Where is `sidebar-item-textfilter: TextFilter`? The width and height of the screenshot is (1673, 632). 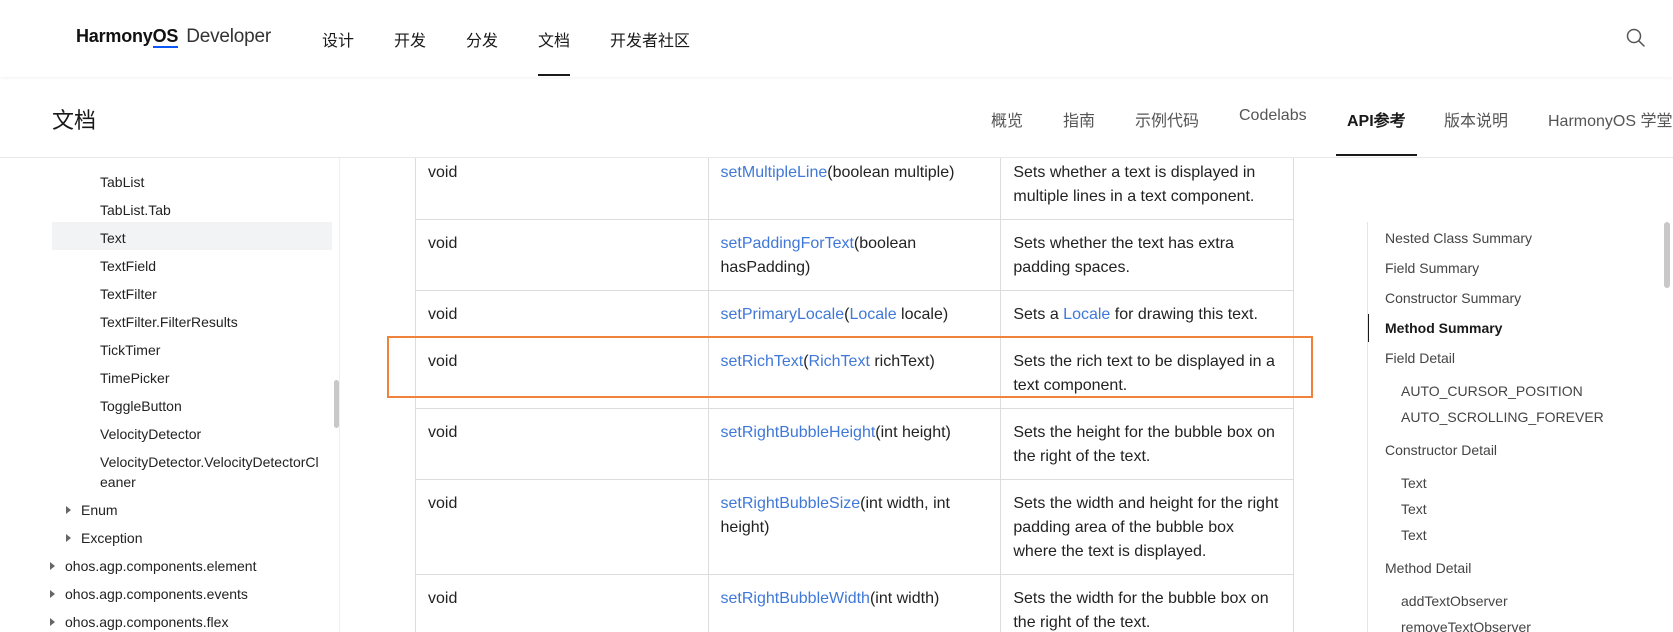
sidebar-item-textfilter: TextFilter is located at coordinates (128, 294).